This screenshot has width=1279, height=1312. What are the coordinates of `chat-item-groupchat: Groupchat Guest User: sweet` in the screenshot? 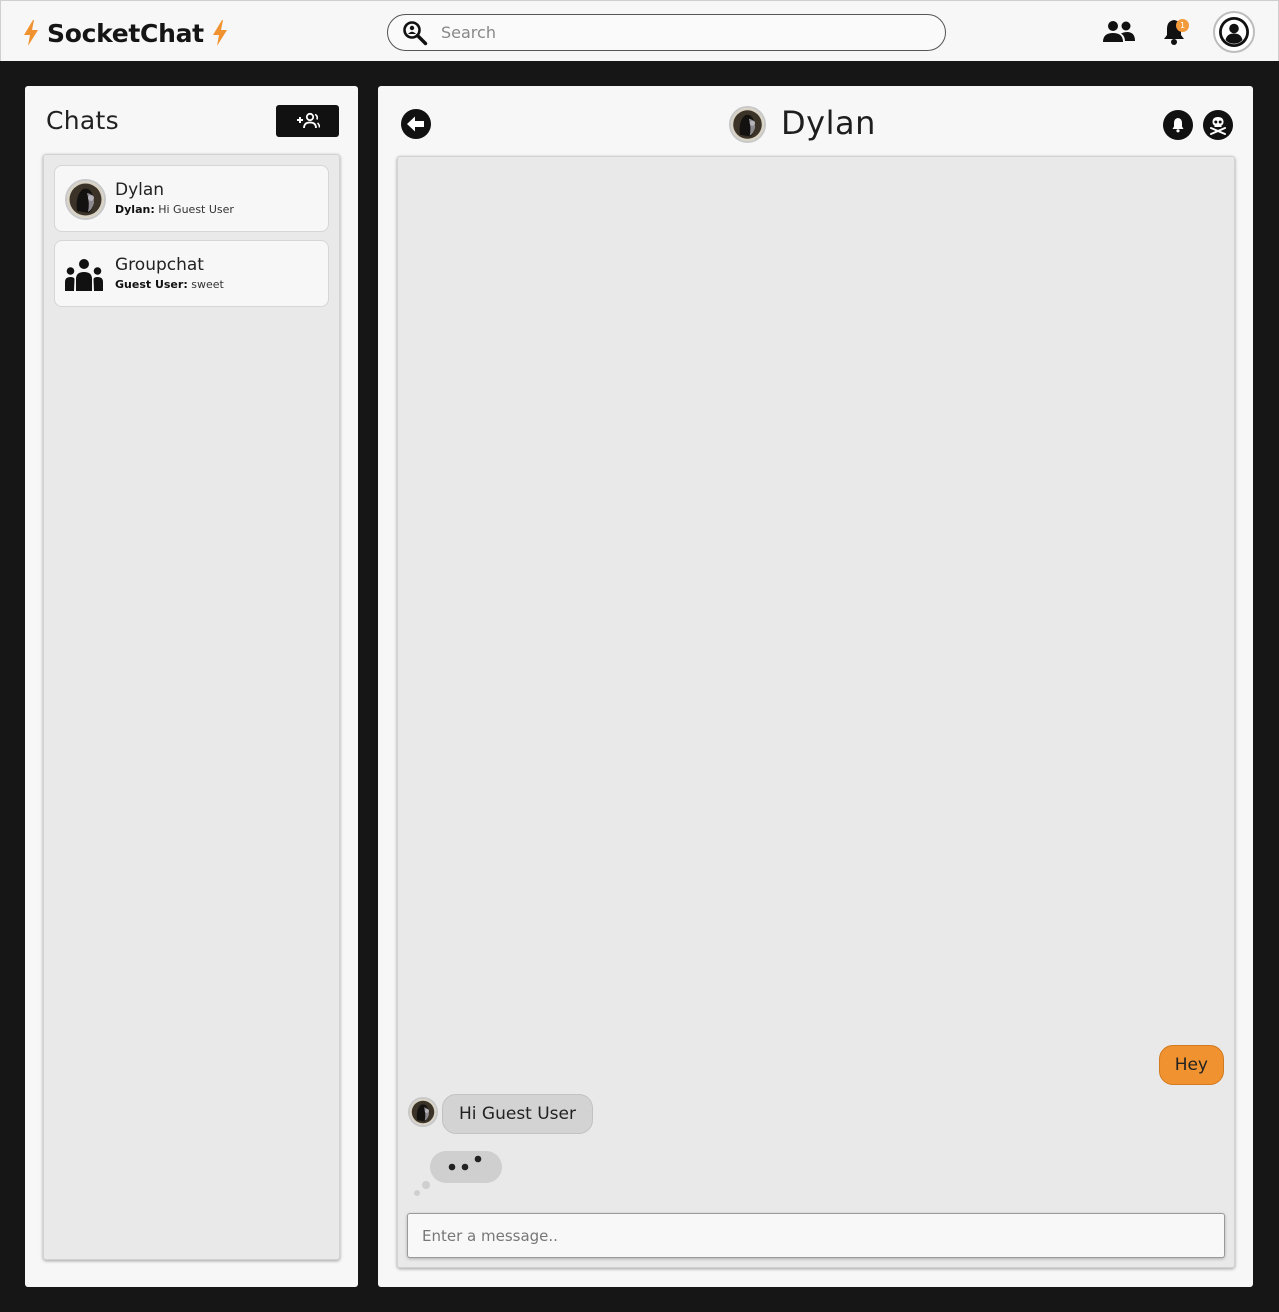 It's located at (191, 273).